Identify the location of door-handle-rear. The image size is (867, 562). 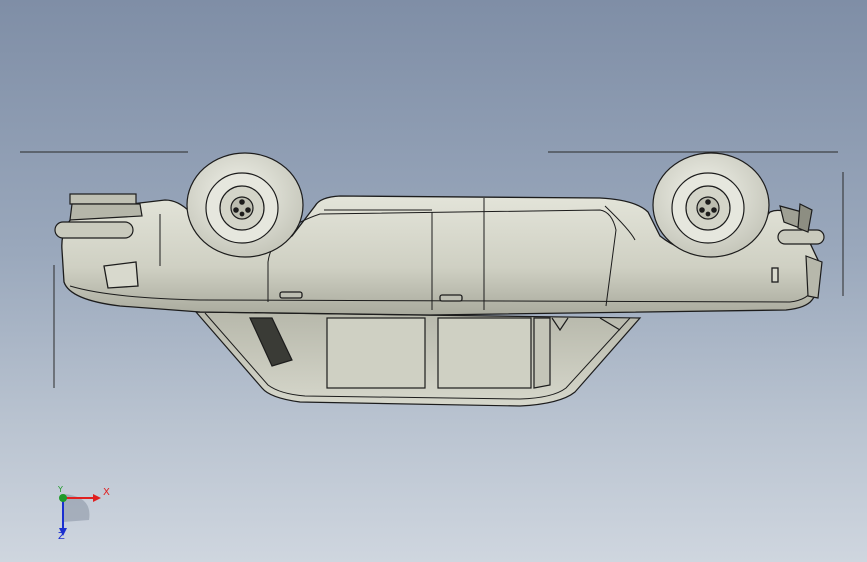
(451, 298).